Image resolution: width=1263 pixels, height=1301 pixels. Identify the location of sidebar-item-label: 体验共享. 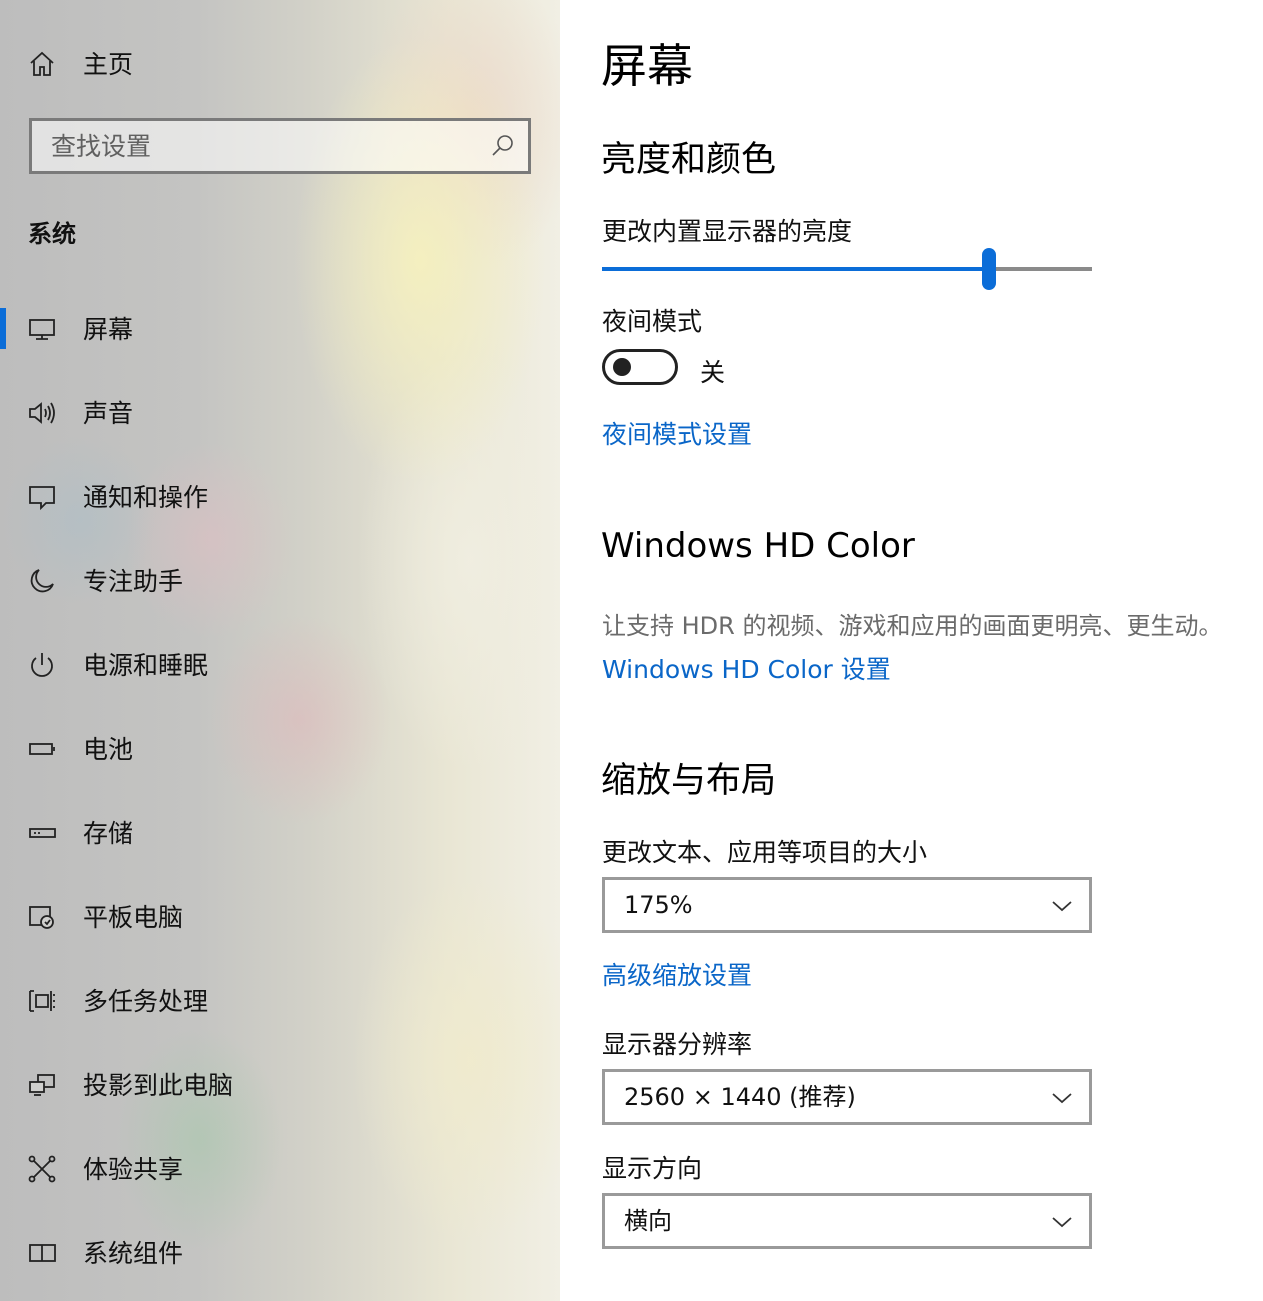
(133, 1169).